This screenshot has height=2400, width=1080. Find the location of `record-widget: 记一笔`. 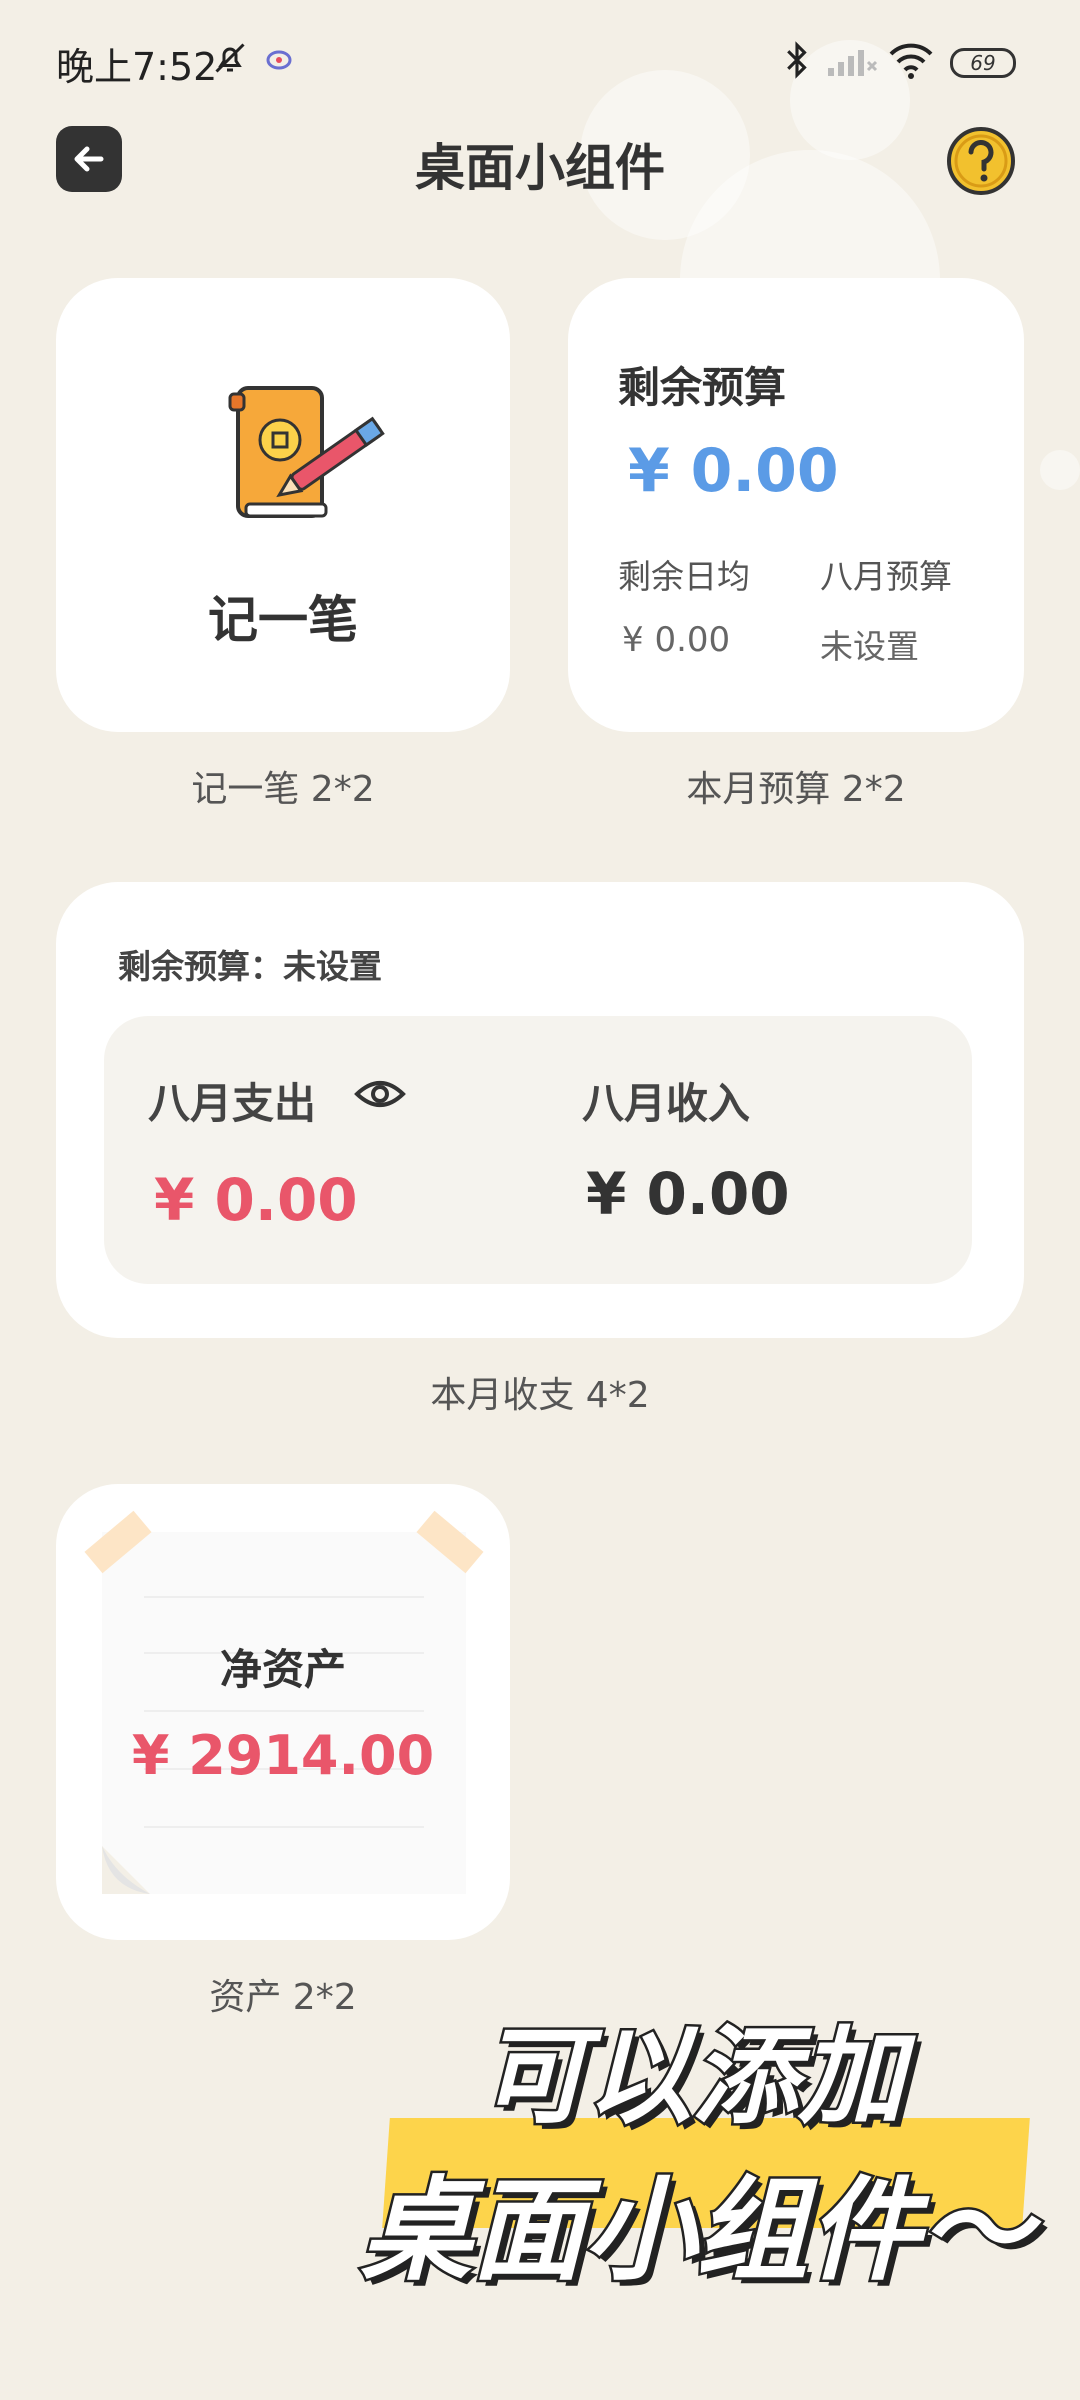

record-widget: 记一笔 is located at coordinates (283, 505).